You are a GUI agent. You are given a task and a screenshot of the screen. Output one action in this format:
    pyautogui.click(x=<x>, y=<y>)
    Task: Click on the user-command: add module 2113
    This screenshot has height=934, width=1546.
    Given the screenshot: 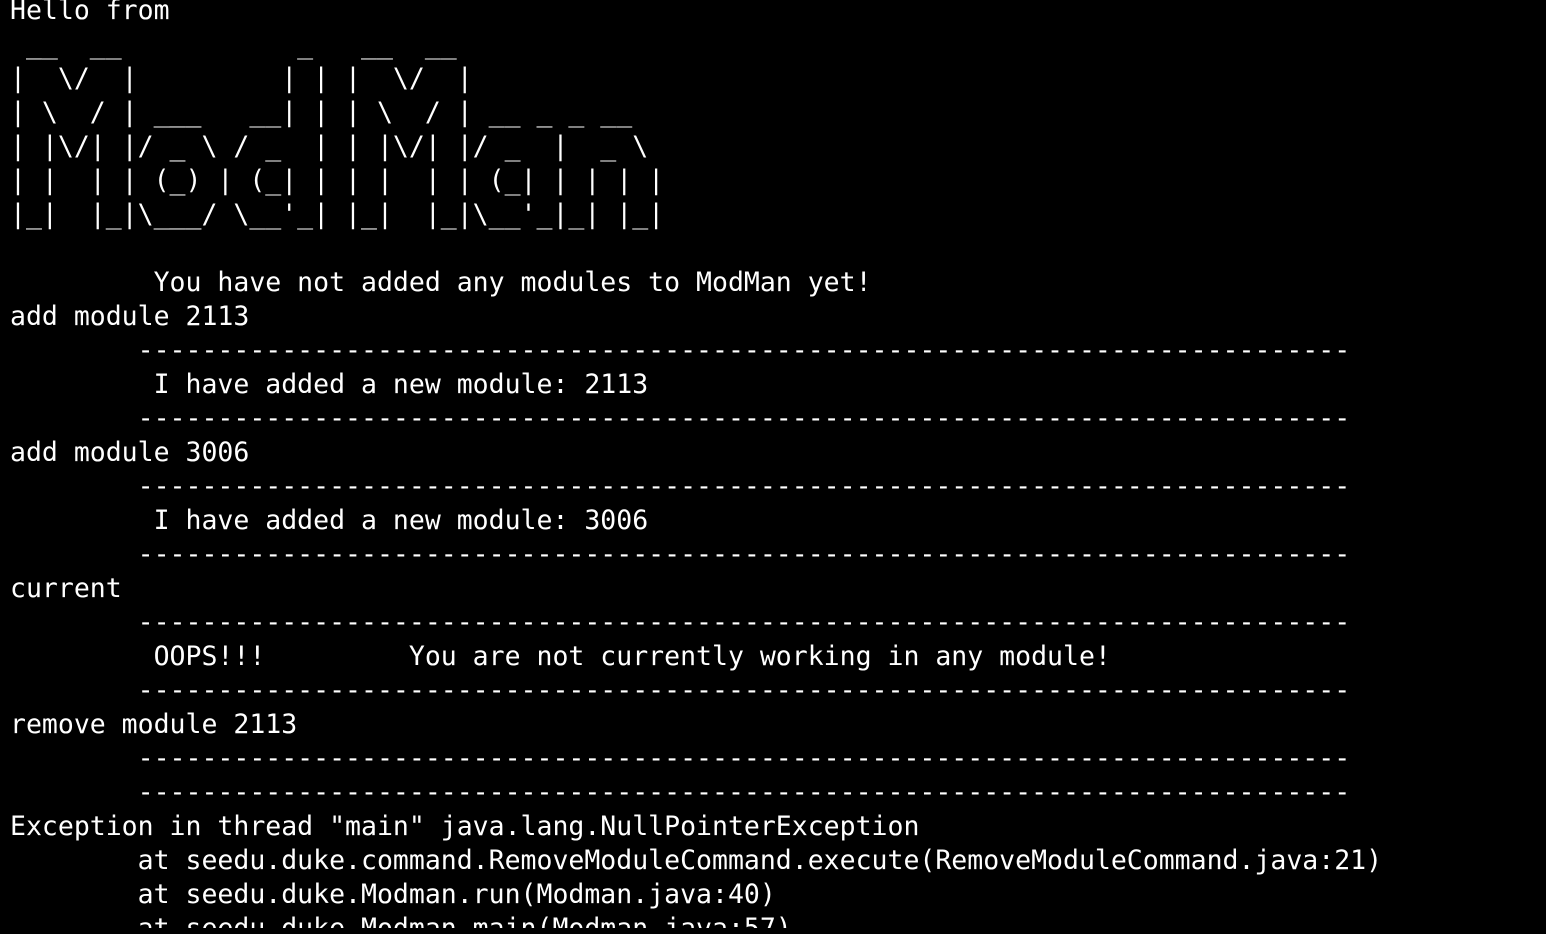 What is the action you would take?
    pyautogui.click(x=130, y=316)
    